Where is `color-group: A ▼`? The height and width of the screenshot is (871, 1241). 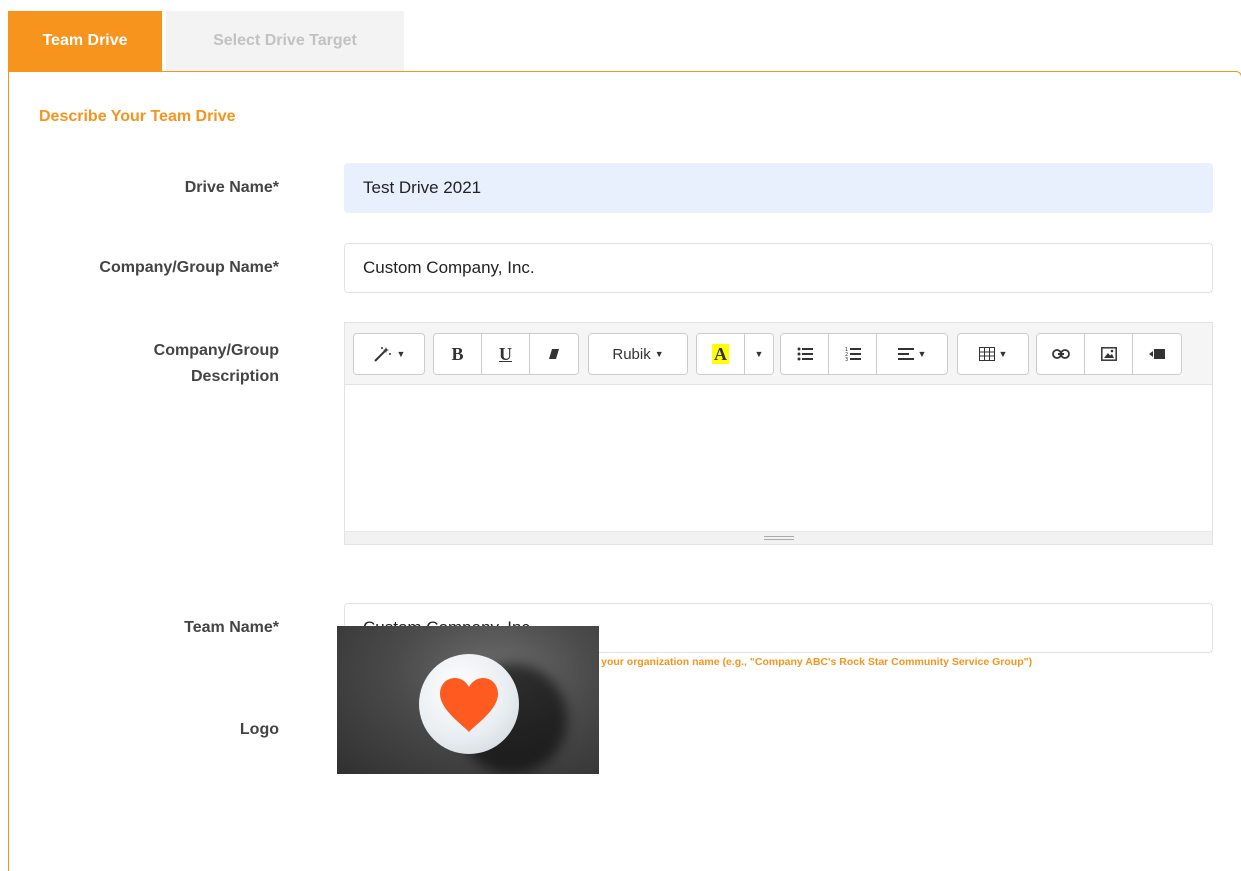 color-group: A ▼ is located at coordinates (735, 354).